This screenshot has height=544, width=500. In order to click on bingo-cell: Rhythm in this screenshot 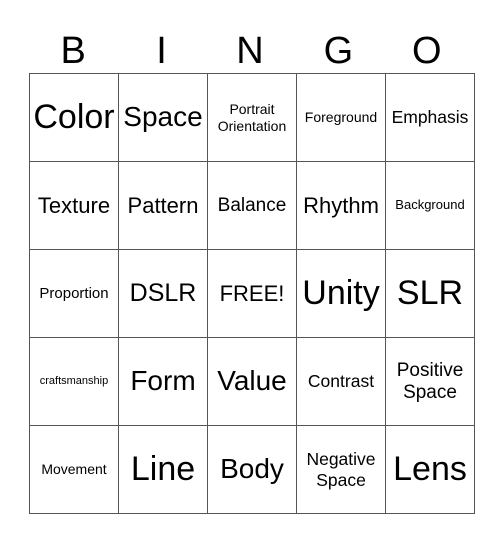, I will do `click(341, 205)`.